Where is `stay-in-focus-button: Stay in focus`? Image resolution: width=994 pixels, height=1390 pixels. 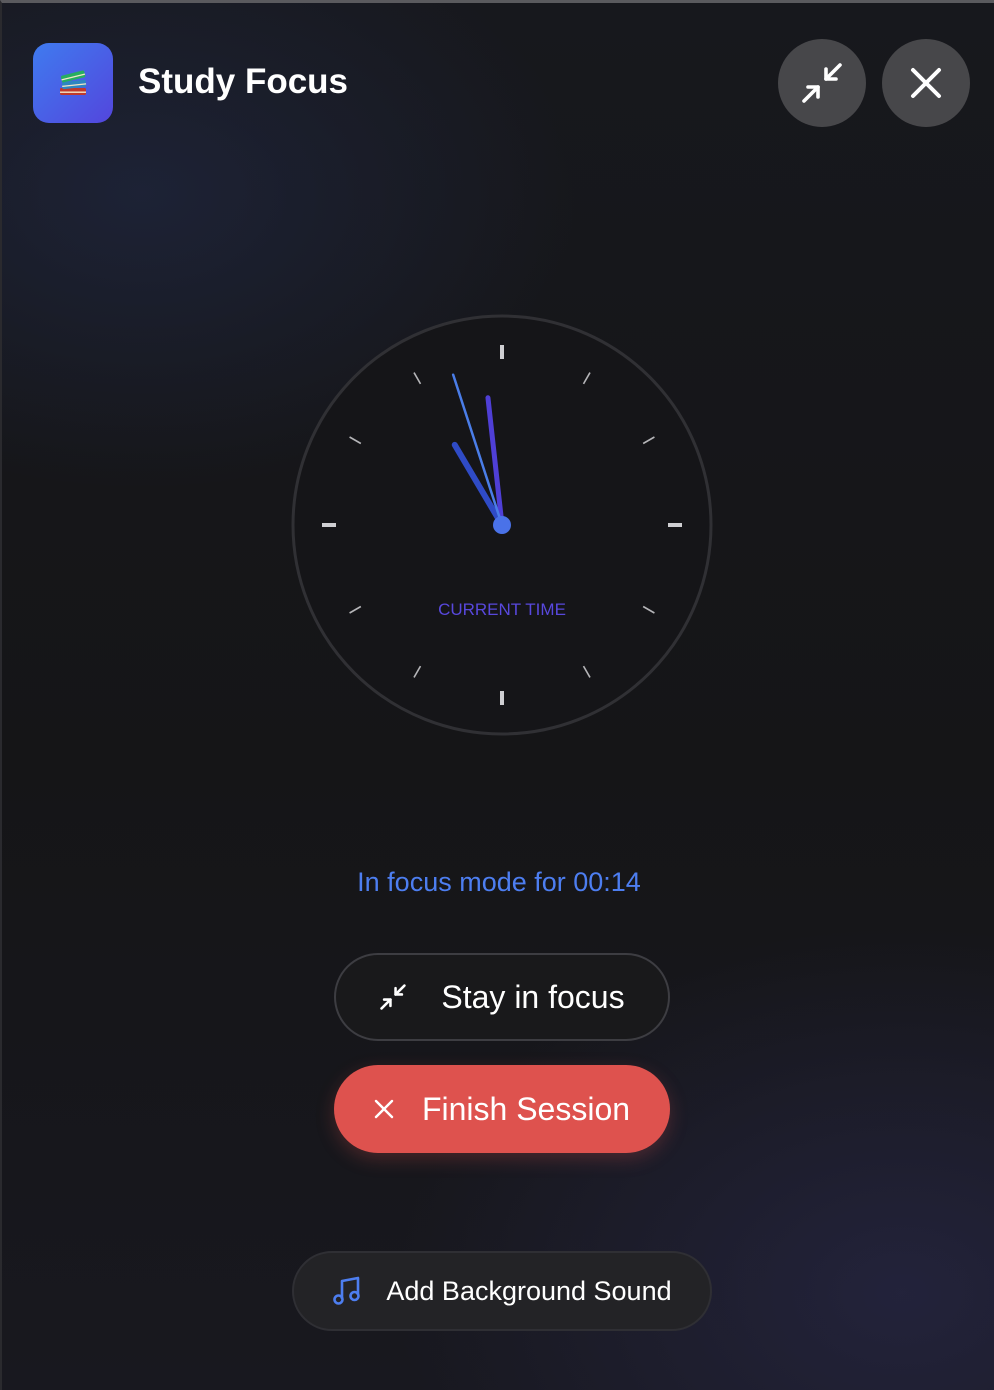 stay-in-focus-button: Stay in focus is located at coordinates (502, 997).